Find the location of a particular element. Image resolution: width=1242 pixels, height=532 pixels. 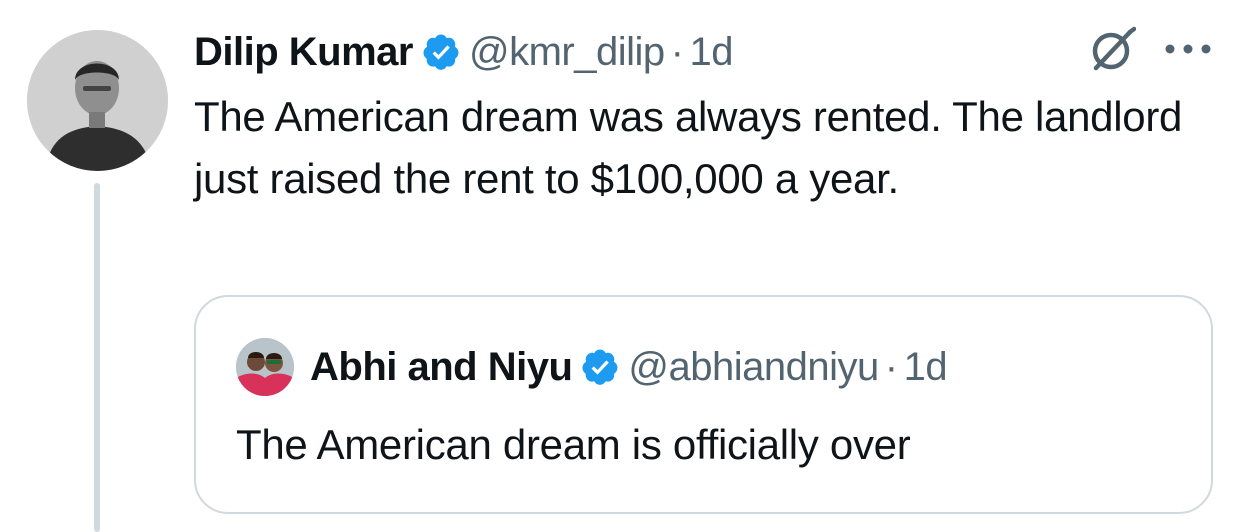

quoted-author-avatar-image is located at coordinates (265, 367).